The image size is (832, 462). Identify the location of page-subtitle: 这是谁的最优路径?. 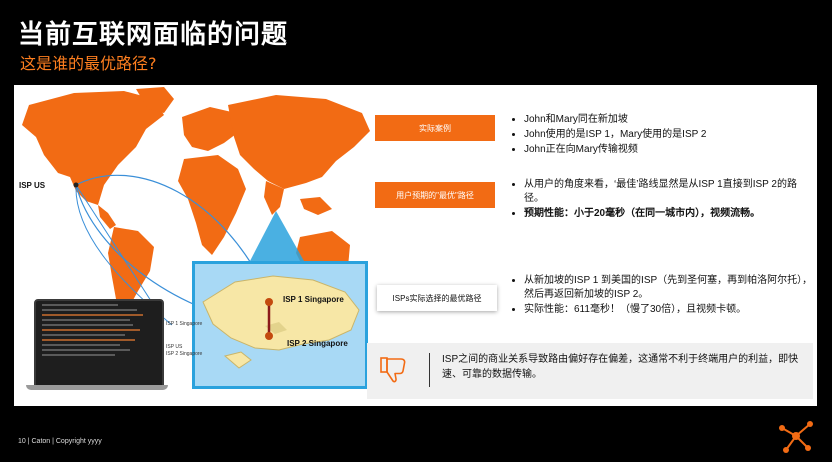
(88, 63).